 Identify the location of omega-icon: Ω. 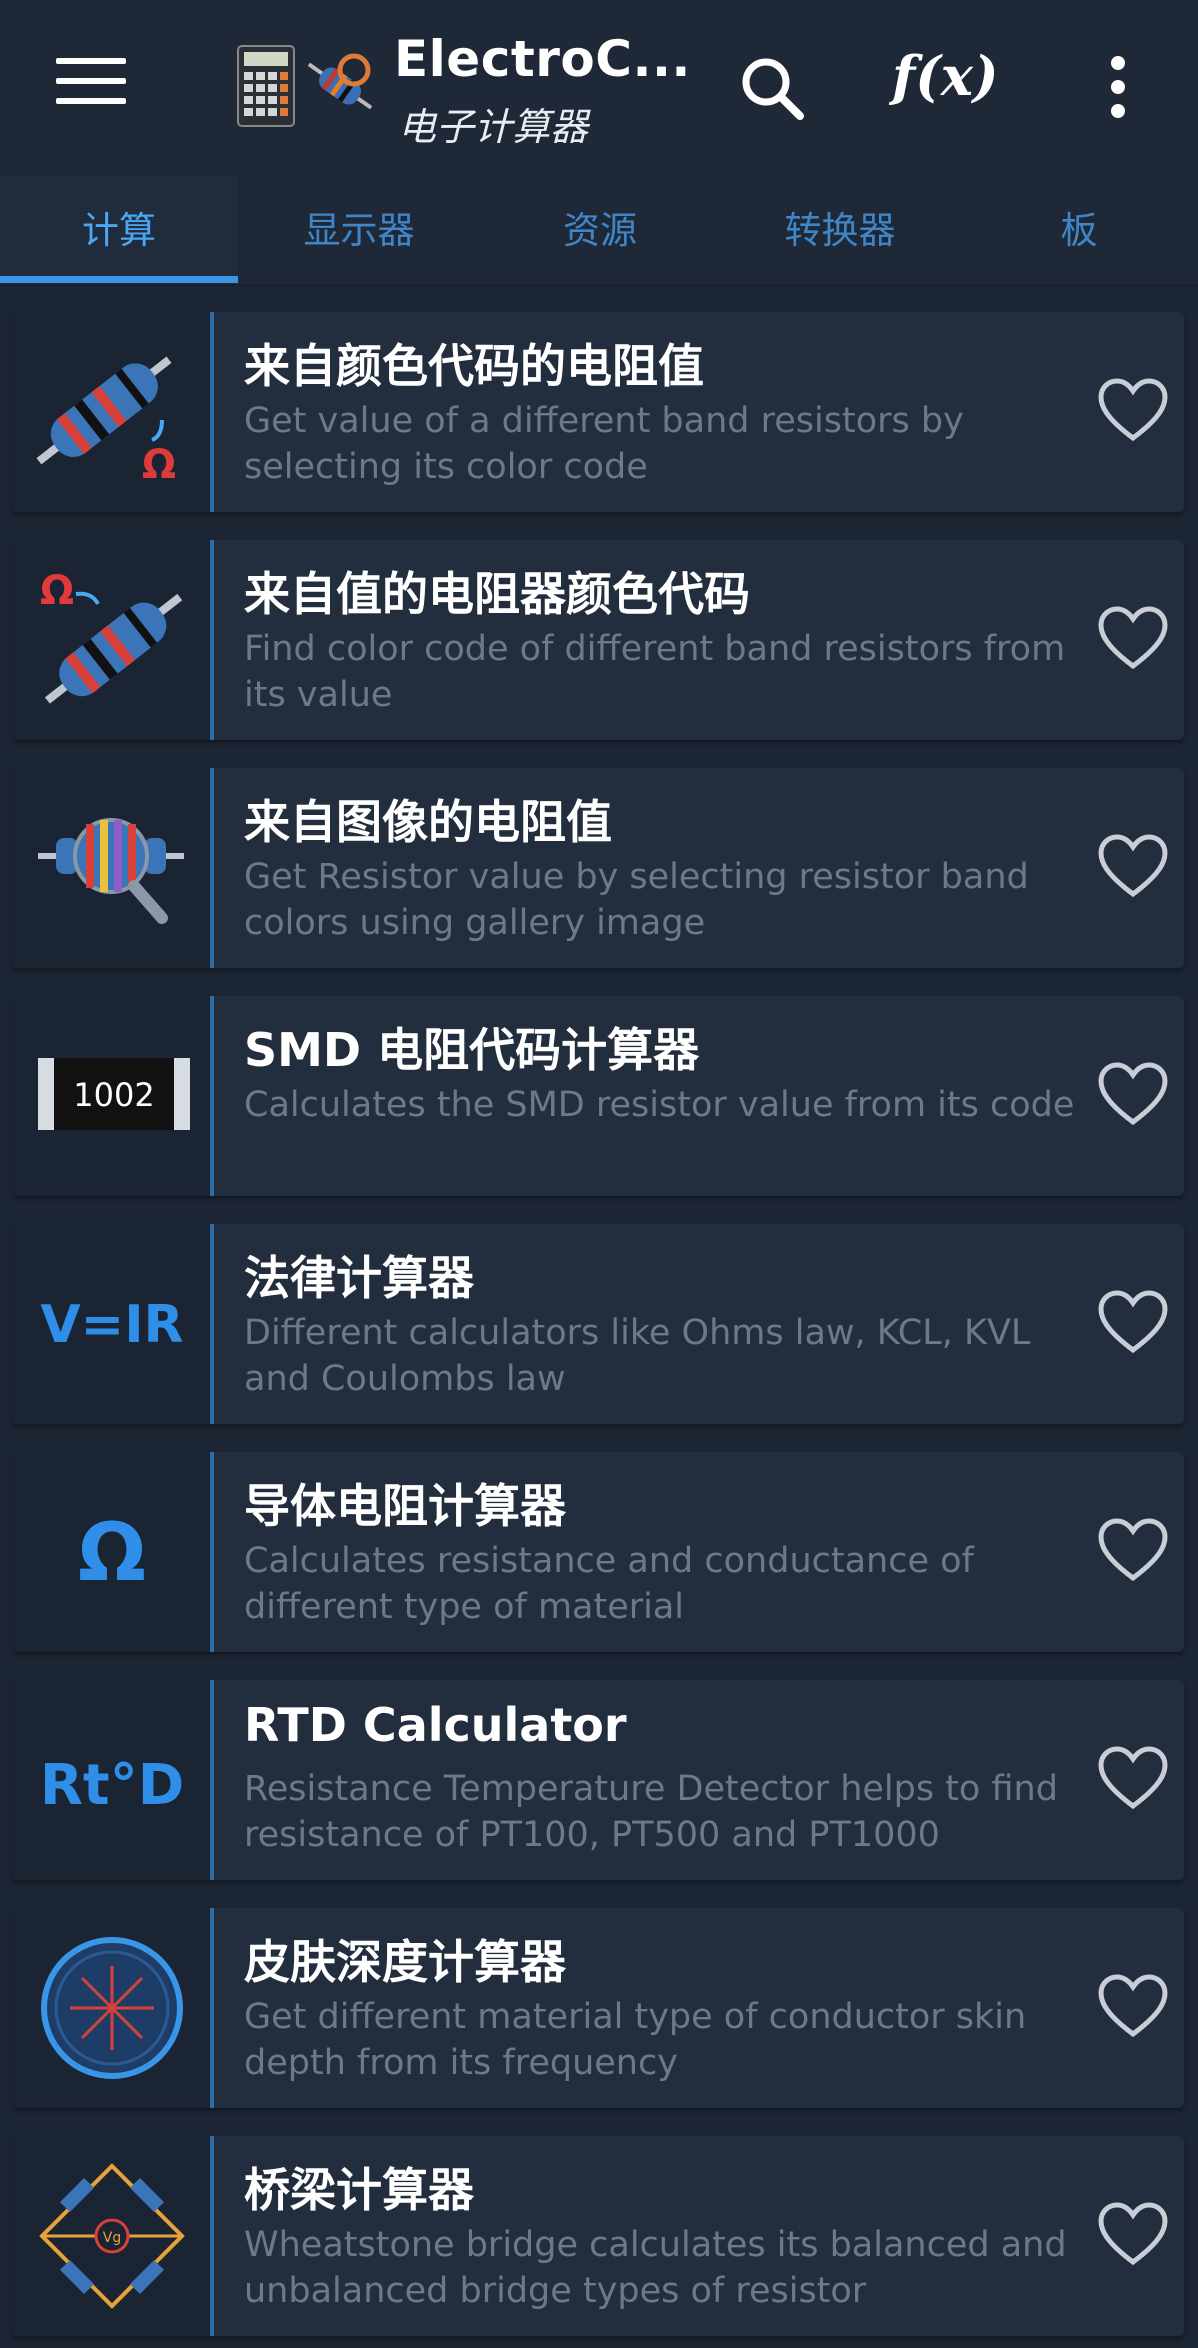
(113, 1552).